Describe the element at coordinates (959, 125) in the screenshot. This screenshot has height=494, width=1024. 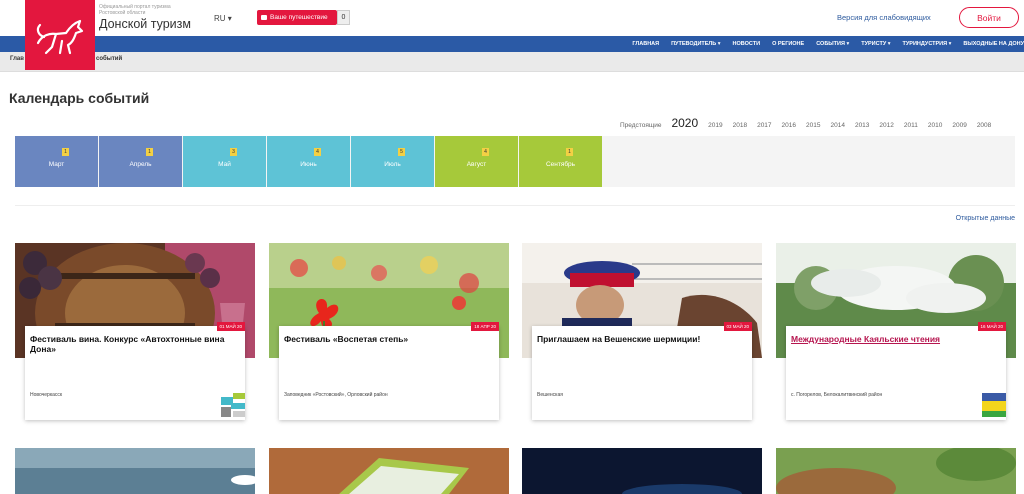
I see `year-link: 2009` at that location.